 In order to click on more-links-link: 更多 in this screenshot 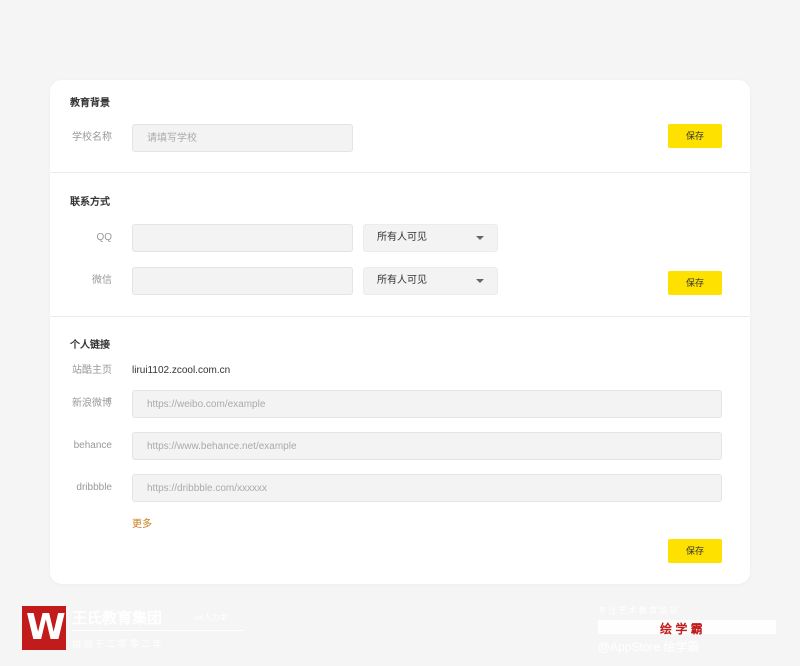, I will do `click(142, 522)`.